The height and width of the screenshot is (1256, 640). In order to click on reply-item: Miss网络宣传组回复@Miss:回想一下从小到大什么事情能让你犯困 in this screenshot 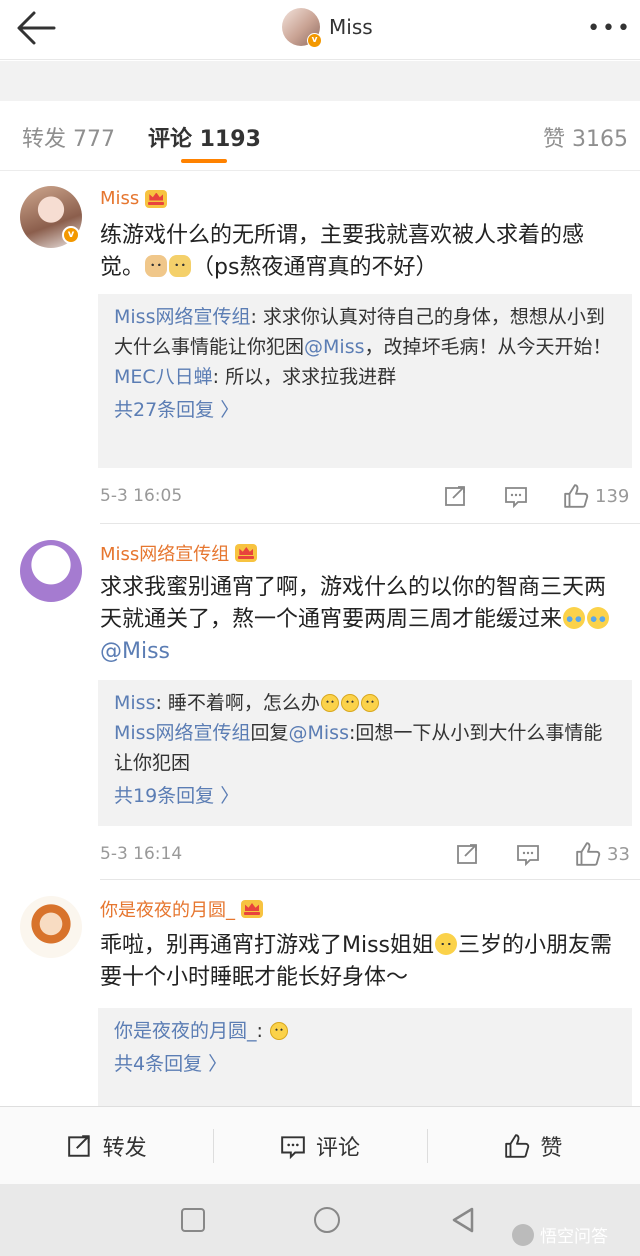, I will do `click(358, 748)`.